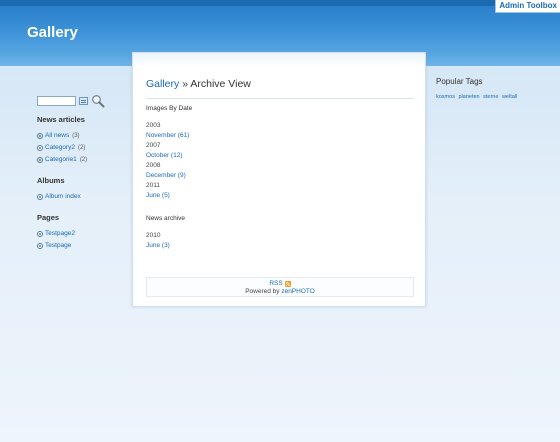 Image resolution: width=560 pixels, height=442 pixels. Describe the element at coordinates (490, 97) in the screenshot. I see `tag-link: sterne` at that location.